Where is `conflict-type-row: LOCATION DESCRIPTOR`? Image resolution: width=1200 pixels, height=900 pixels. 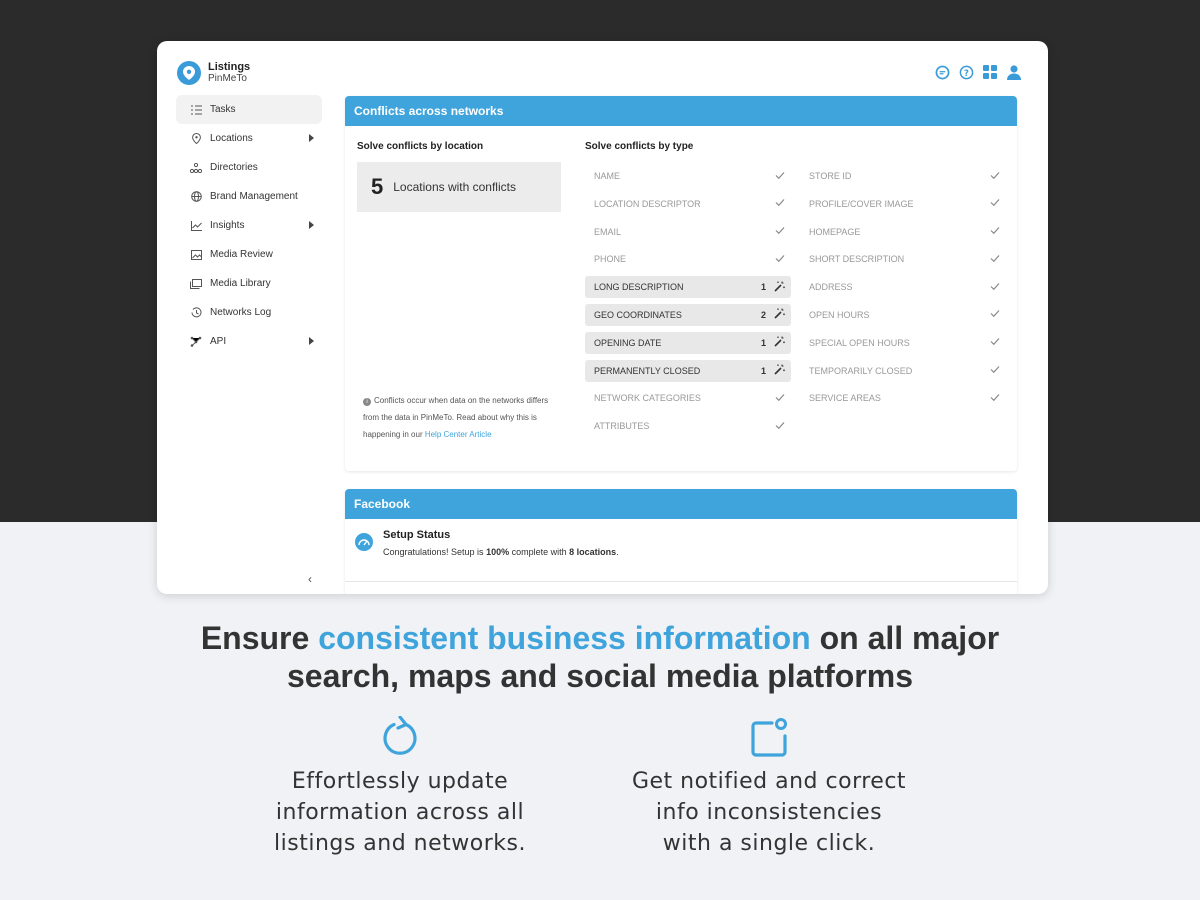
conflict-type-row: LOCATION DESCRIPTOR is located at coordinates (688, 204).